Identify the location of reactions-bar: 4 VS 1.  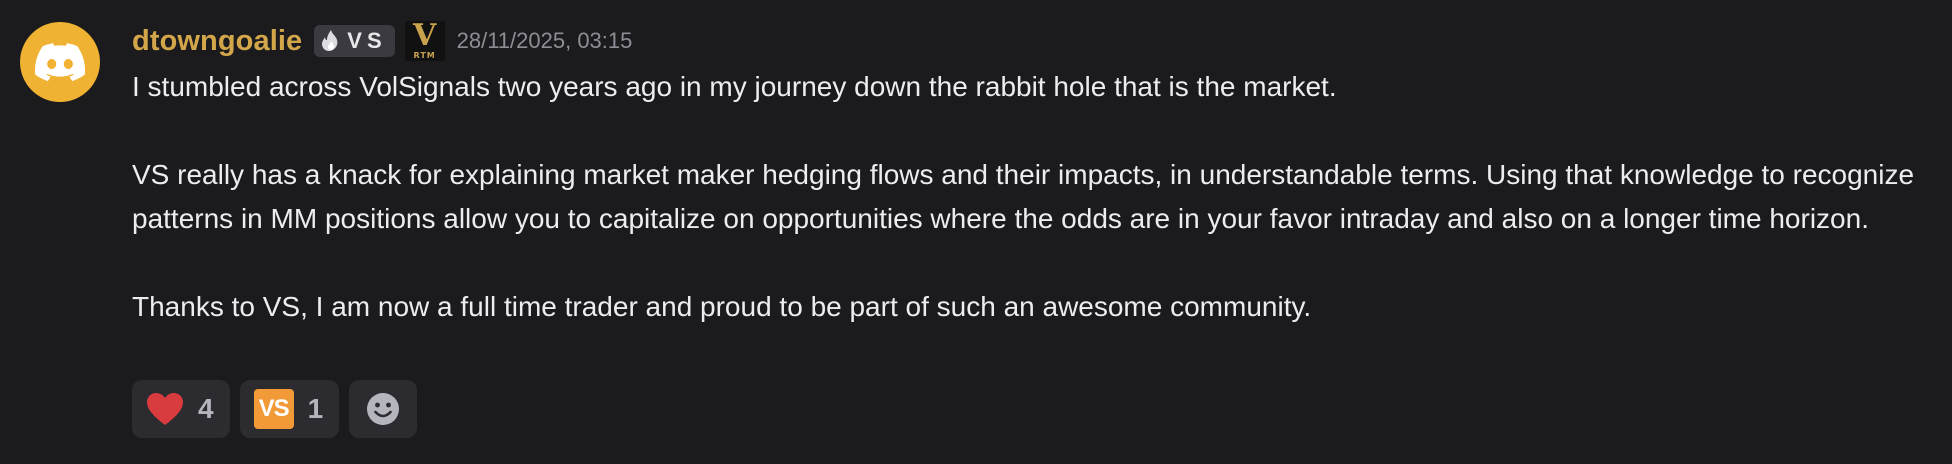
(275, 409).